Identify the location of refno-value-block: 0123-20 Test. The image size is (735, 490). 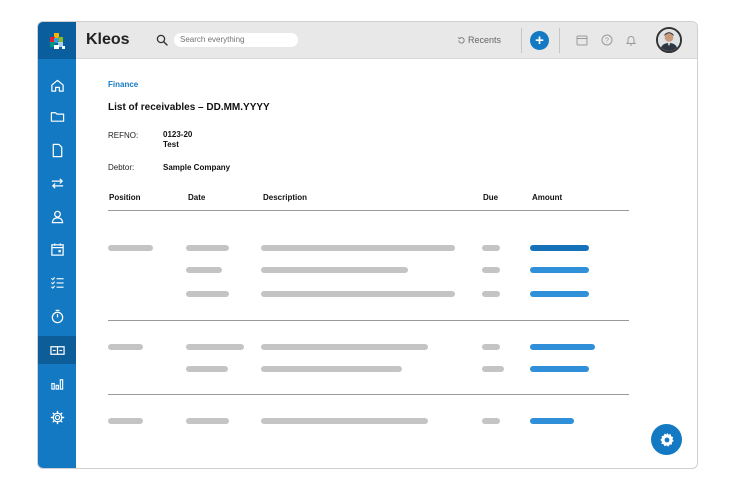
(177, 140).